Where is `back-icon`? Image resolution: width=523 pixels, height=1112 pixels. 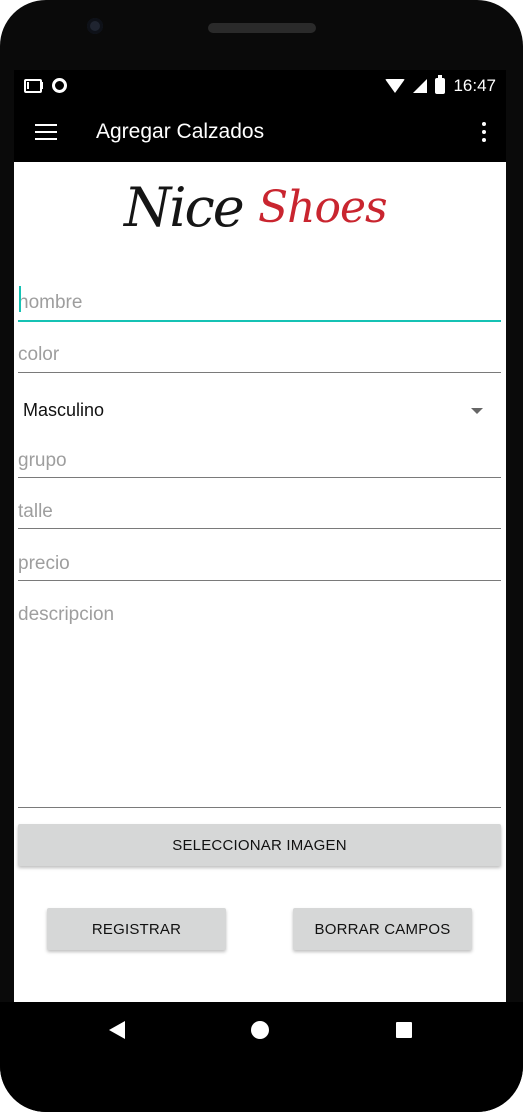 back-icon is located at coordinates (117, 1030).